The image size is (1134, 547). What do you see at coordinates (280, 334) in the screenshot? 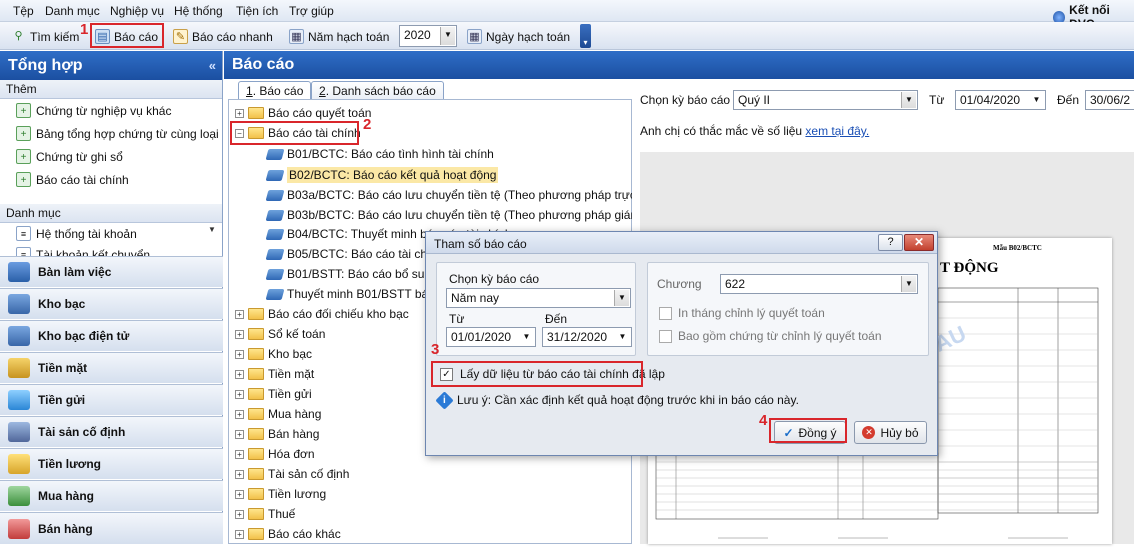
I see `tree-node-ledger: + Sổ kế toán` at bounding box center [280, 334].